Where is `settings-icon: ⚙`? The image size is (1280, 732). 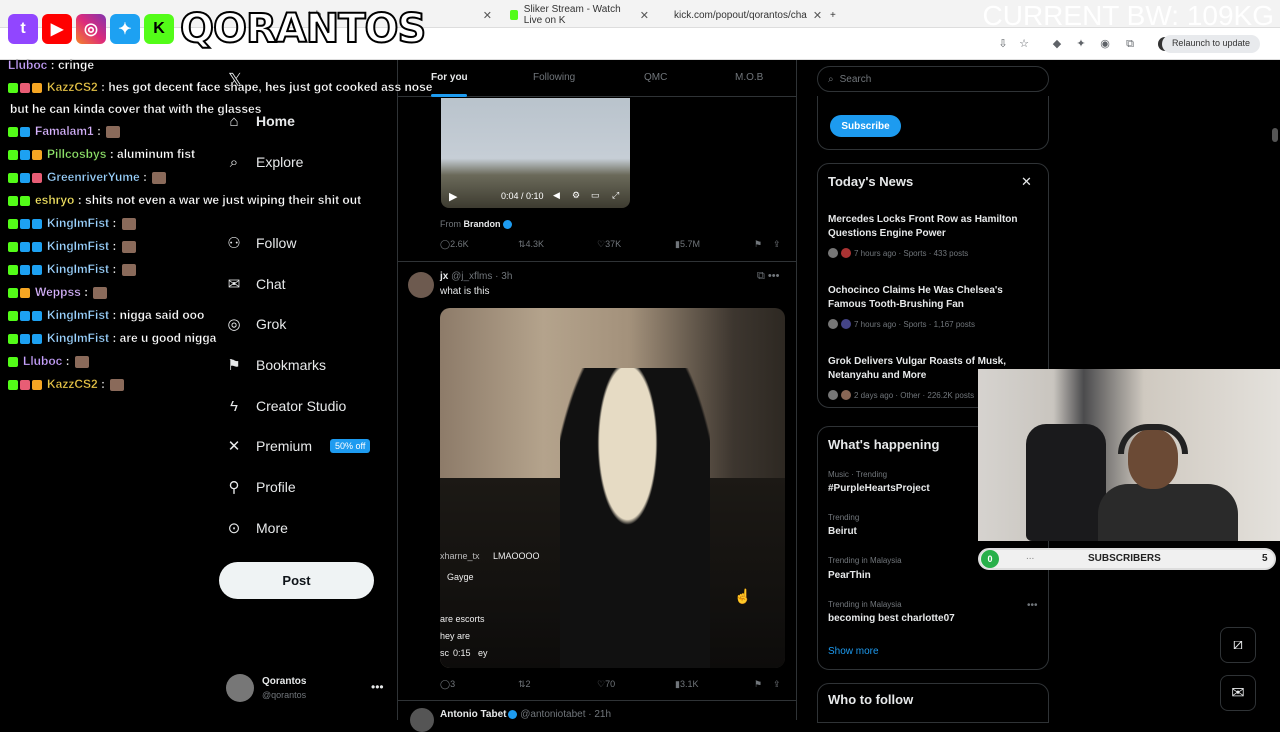
settings-icon: ⚙ is located at coordinates (576, 195).